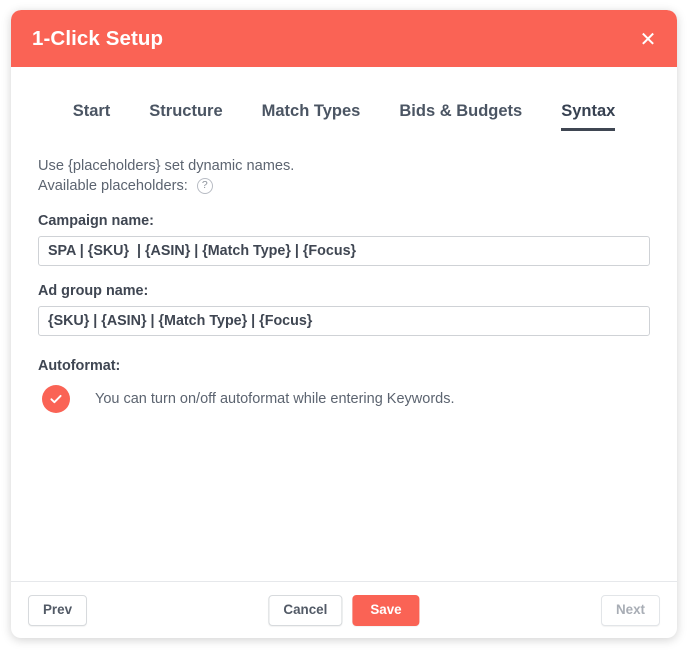 The width and height of the screenshot is (688, 650). I want to click on dialog-header: 1-Click Setup ✕, so click(344, 38).